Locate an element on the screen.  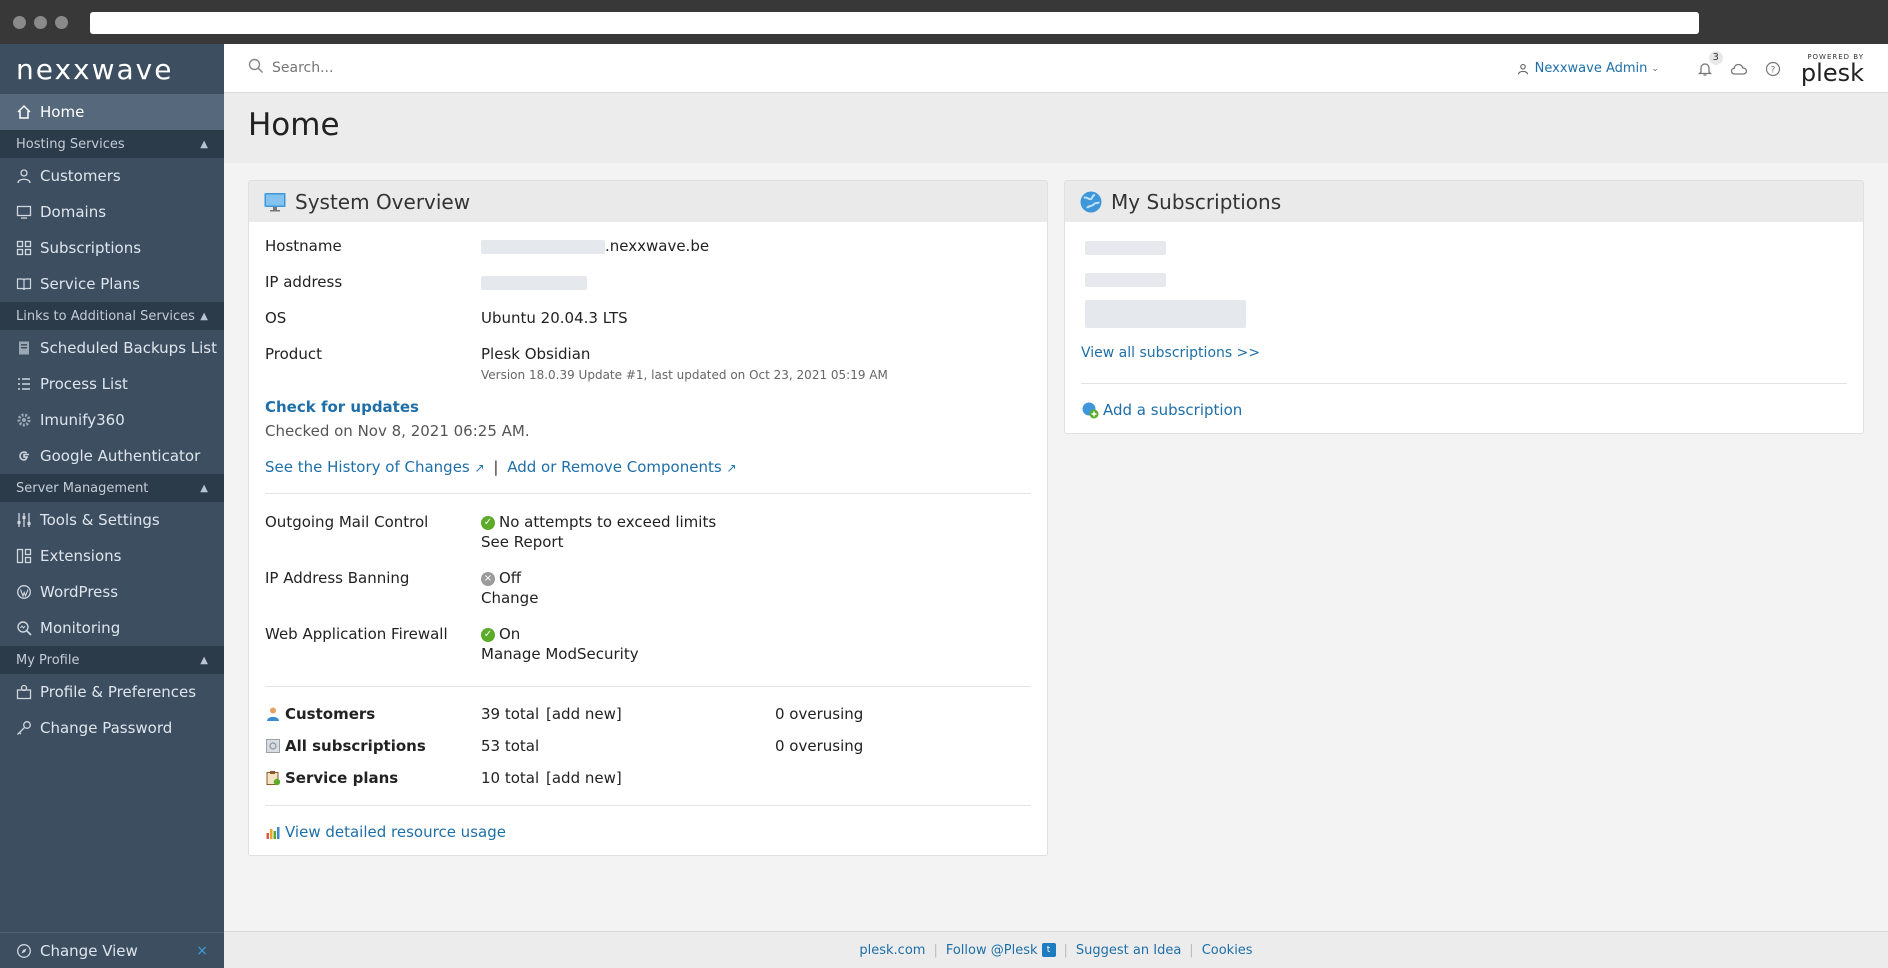
service-plan-icon is located at coordinates (273, 778).